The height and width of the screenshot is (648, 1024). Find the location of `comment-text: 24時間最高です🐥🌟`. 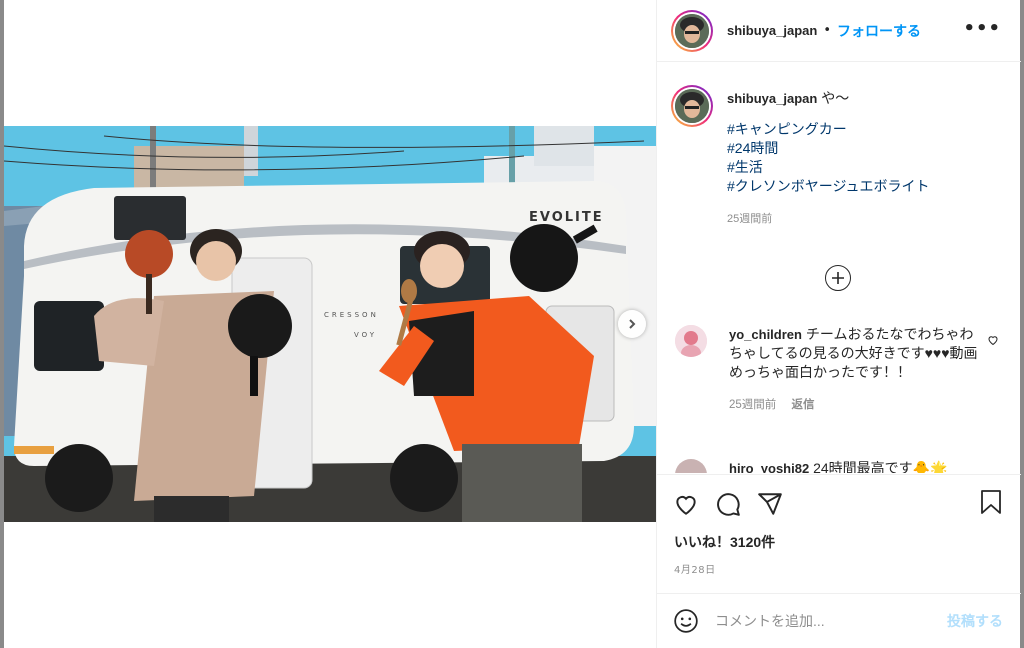

comment-text: 24時間最高です🐥🌟 is located at coordinates (880, 466).